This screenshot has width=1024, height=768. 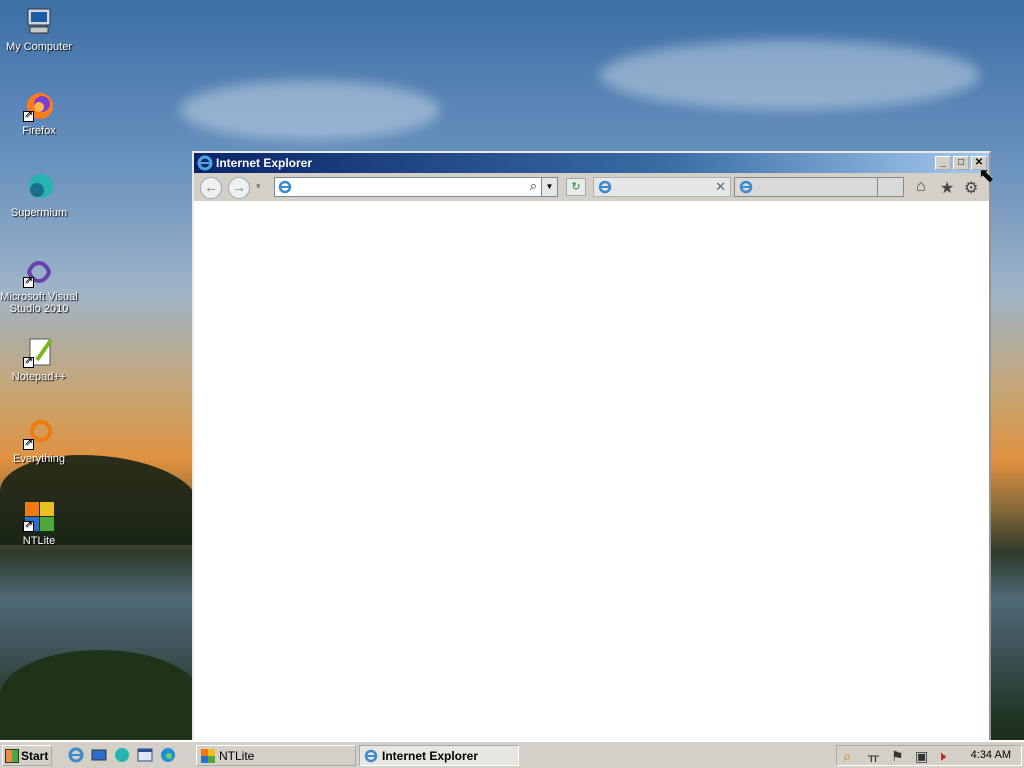 What do you see at coordinates (430, 755) in the screenshot?
I see `task-label: Internet Explorer` at bounding box center [430, 755].